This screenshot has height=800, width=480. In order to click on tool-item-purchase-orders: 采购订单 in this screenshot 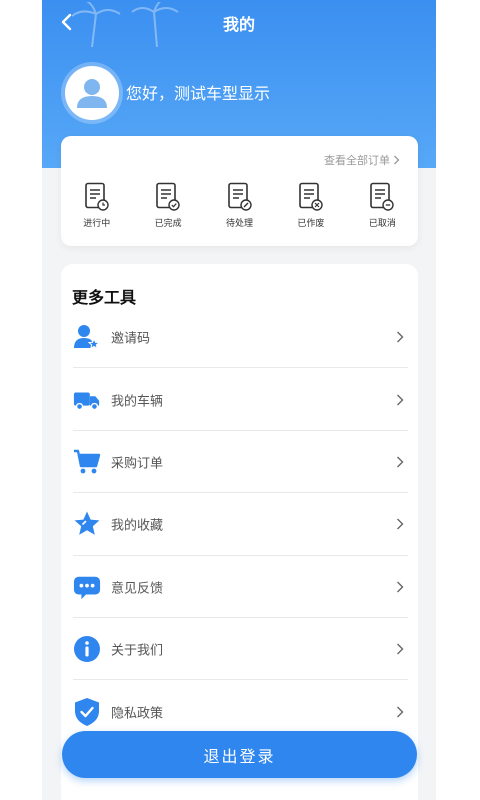, I will do `click(239, 462)`.